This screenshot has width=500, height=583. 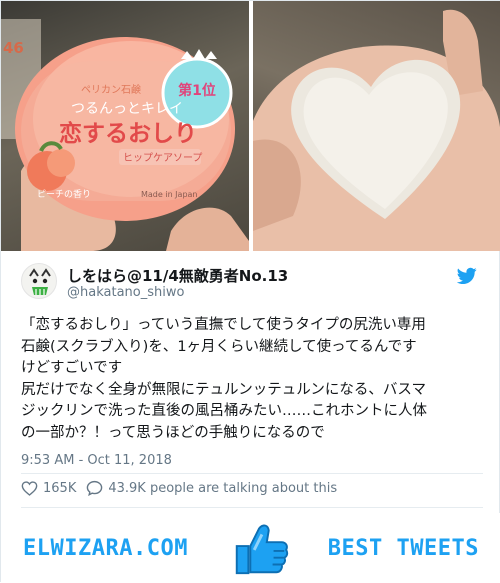 What do you see at coordinates (162, 158) in the screenshot?
I see `svg-text: ヒップケアソープ` at bounding box center [162, 158].